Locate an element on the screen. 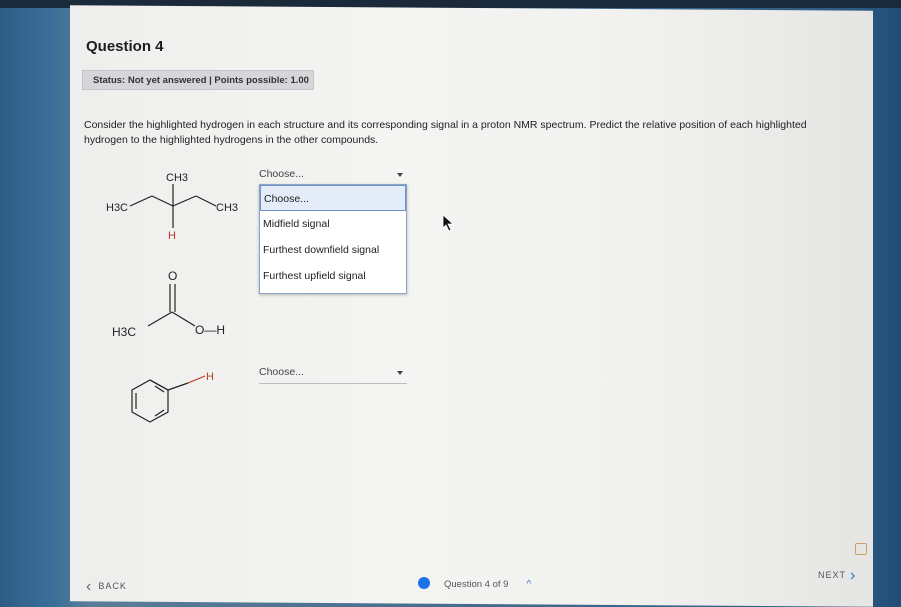 The width and height of the screenshot is (901, 607). isobutane-highlighted-h: H is located at coordinates (172, 236).